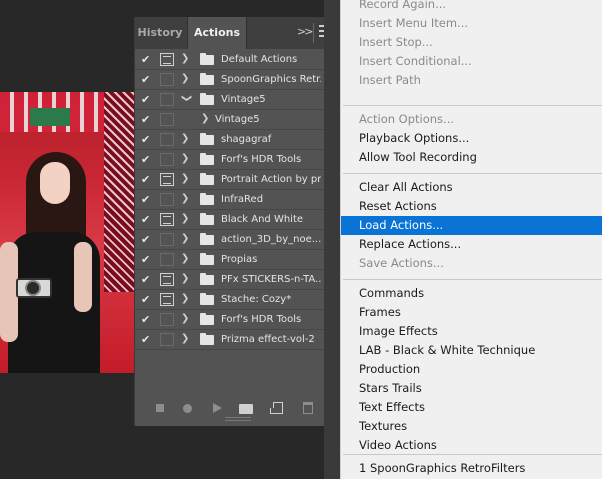 The width and height of the screenshot is (602, 479). I want to click on action-set-row: ✔ ❯ Vintage5, so click(237, 100).